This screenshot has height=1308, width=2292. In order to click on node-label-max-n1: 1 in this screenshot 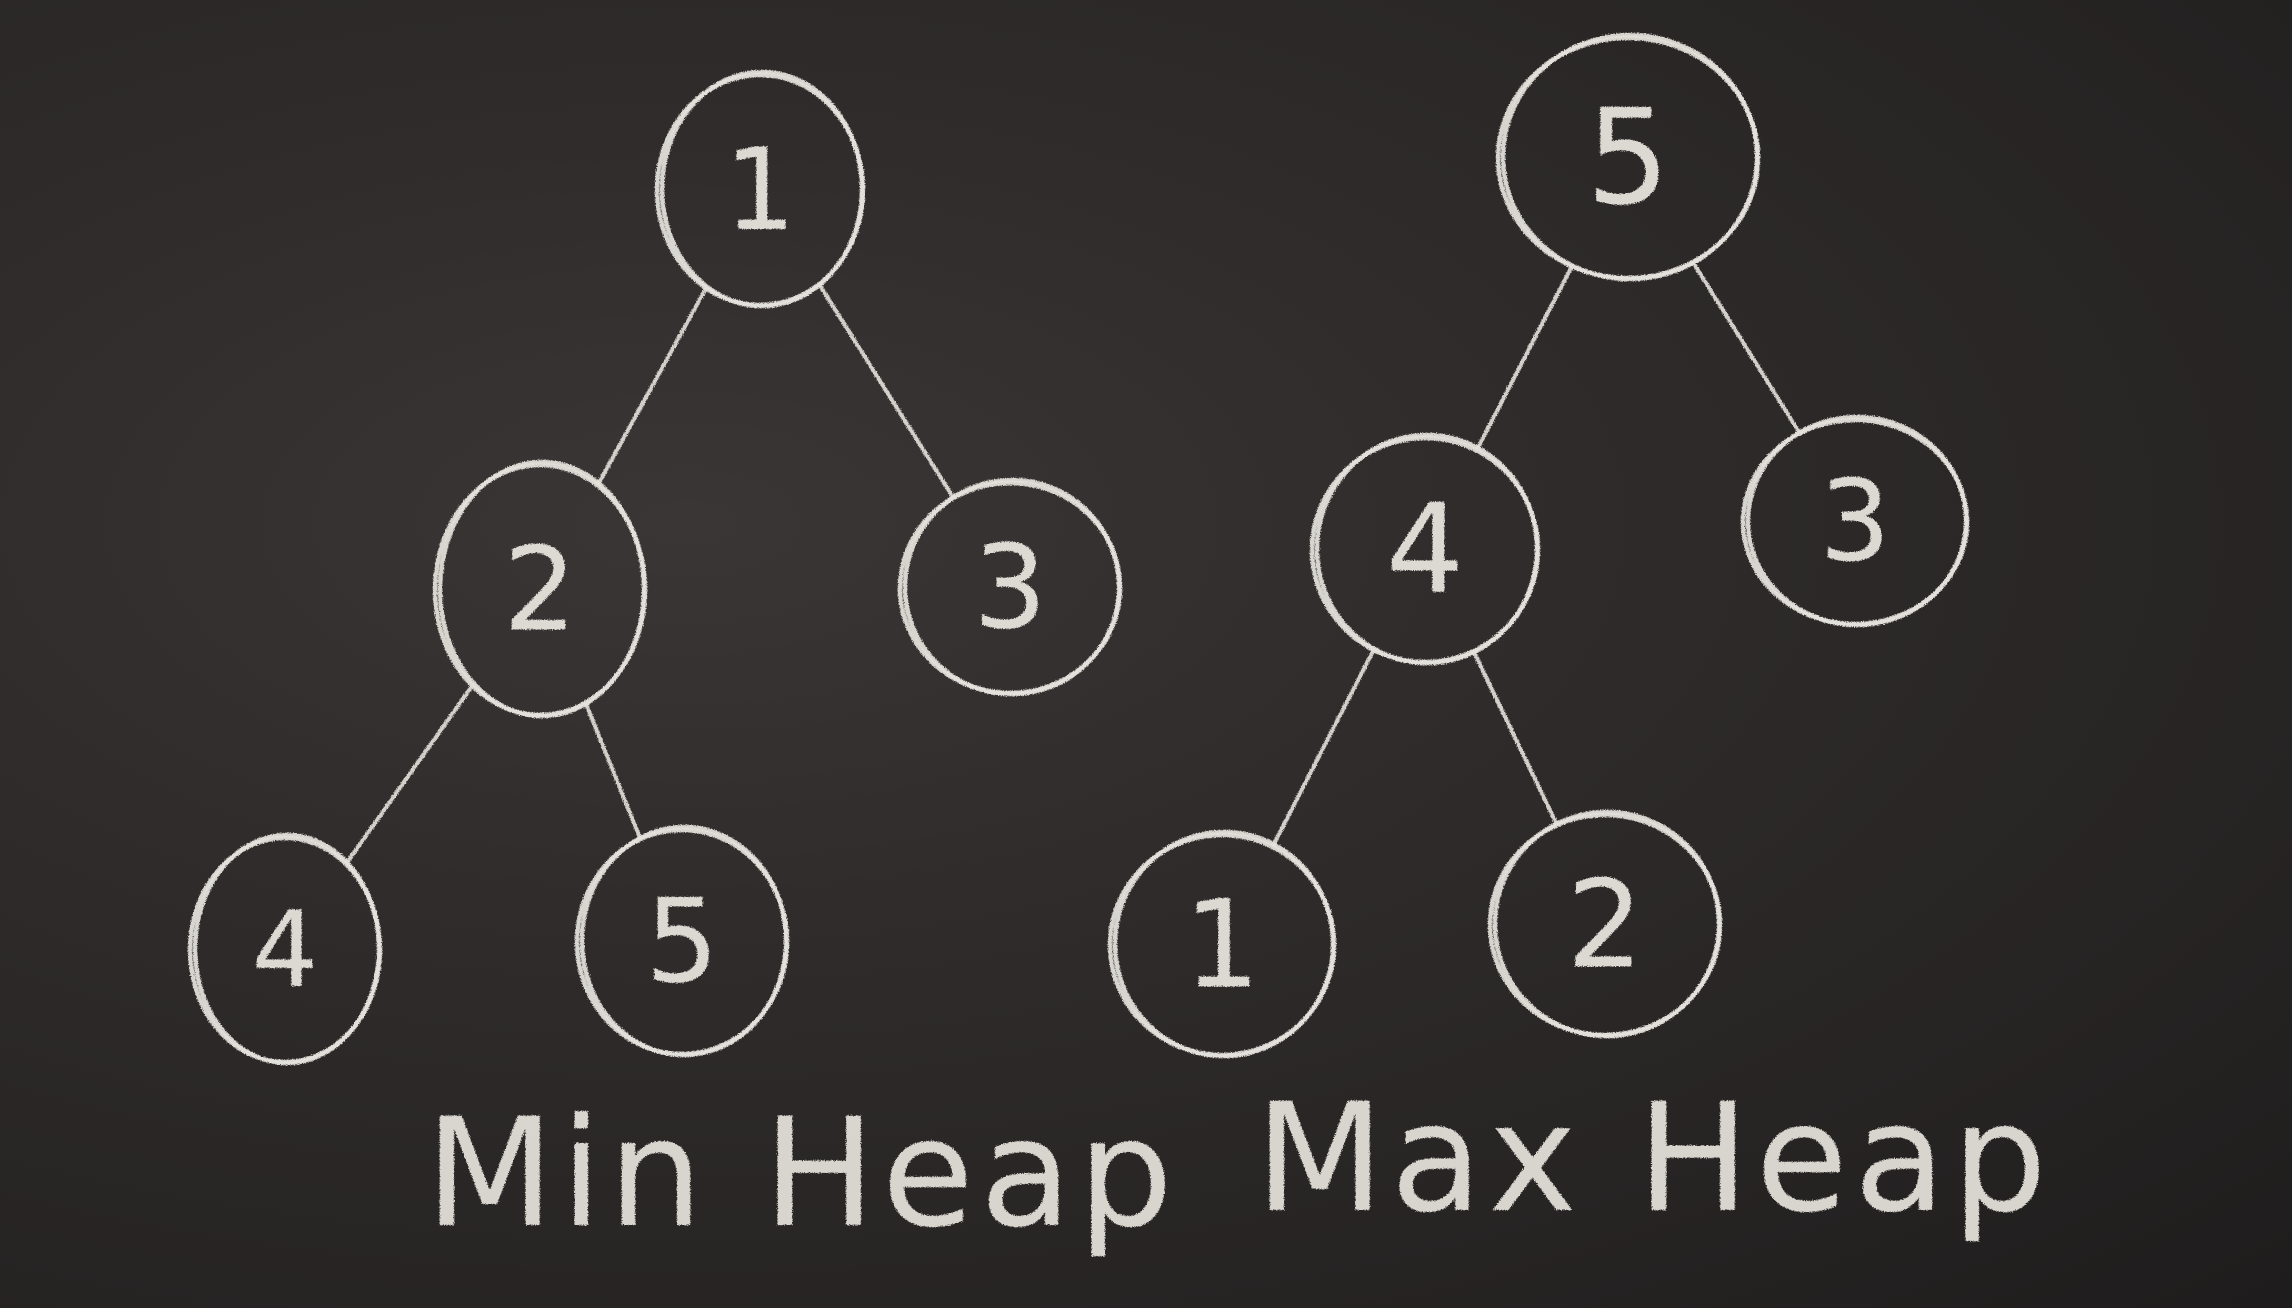, I will do `click(1222, 945)`.